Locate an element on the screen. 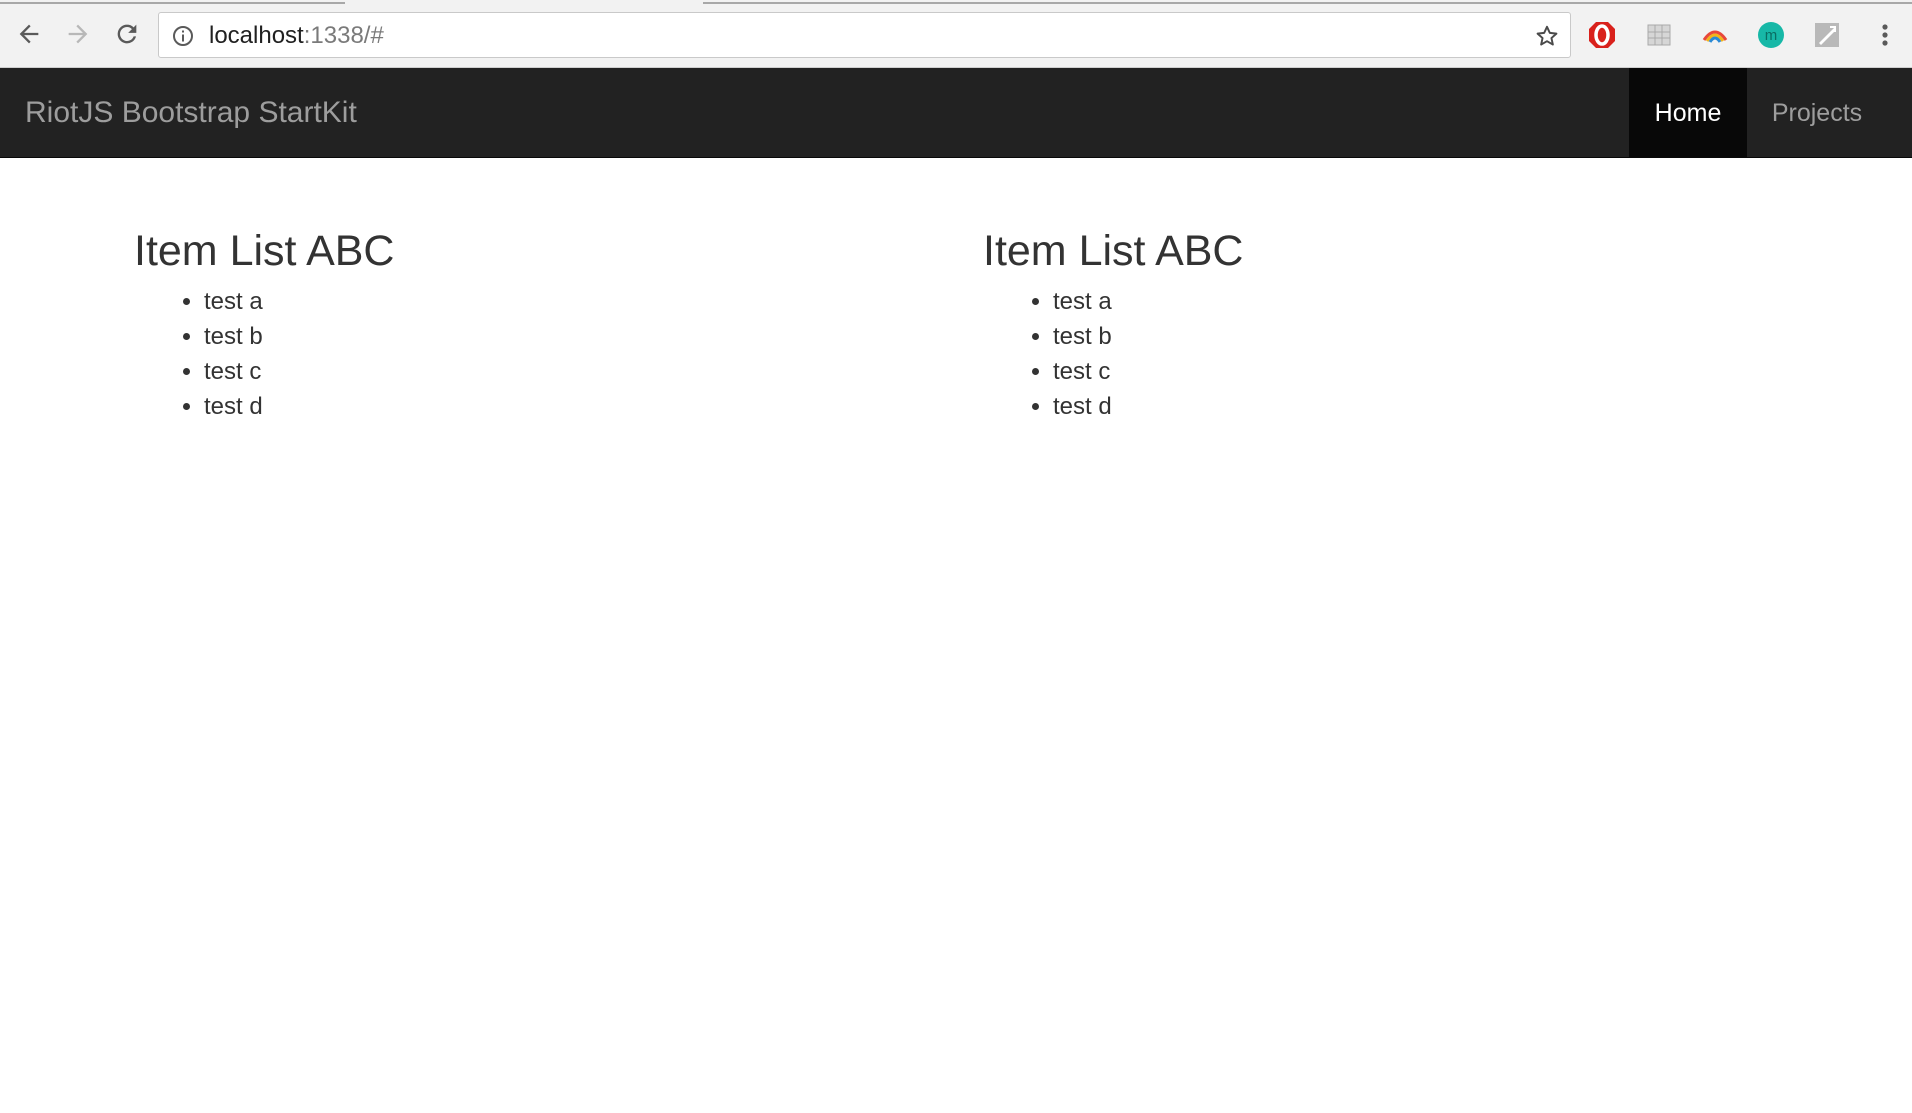 Image resolution: width=1912 pixels, height=1113 pixels. arrow-right-icon is located at coordinates (78, 34).